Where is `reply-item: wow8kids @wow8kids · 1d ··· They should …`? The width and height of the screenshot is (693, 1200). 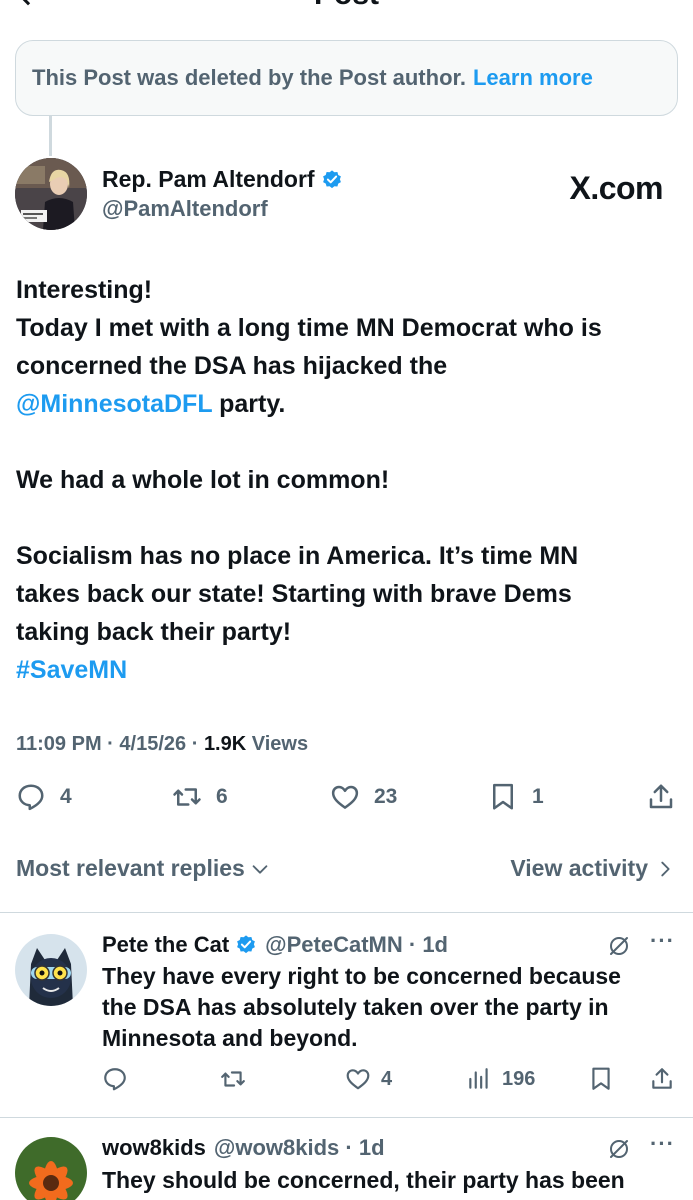 reply-item: wow8kids @wow8kids · 1d ··· They should … is located at coordinates (346, 1158).